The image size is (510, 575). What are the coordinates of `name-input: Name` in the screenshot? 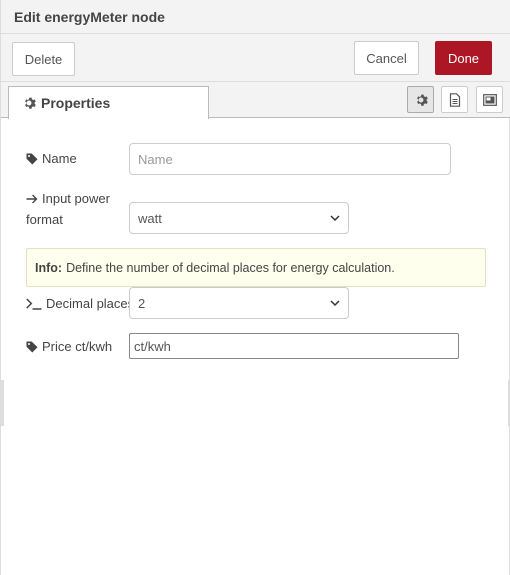 It's located at (290, 159).